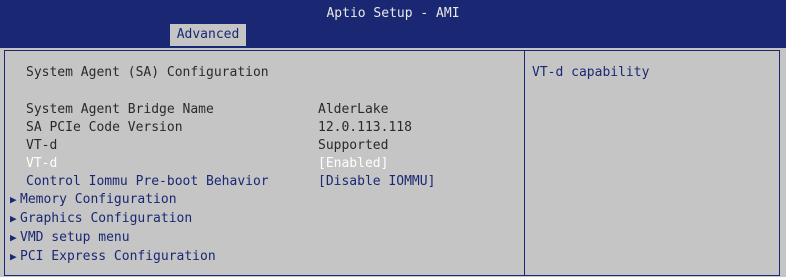  Describe the element at coordinates (376, 182) in the screenshot. I see `iommu-option-value: [Disable IOMMU]` at that location.